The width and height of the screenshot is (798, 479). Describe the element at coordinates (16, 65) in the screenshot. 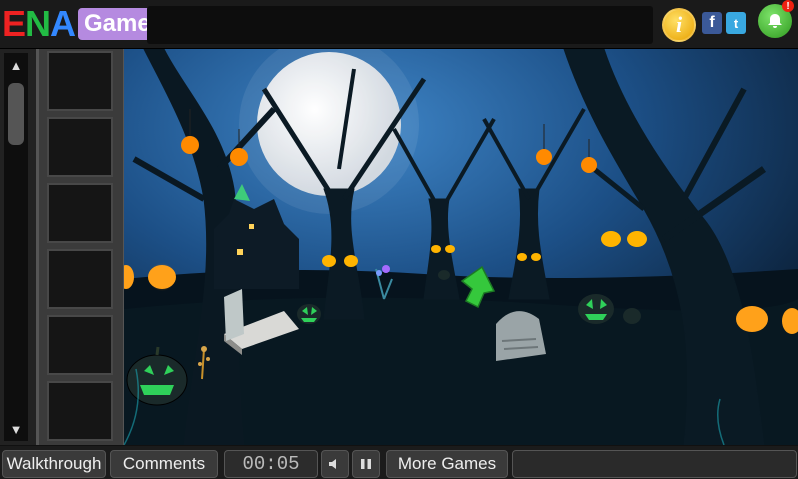

I see `scroll-up-arrow-icon: ▲` at that location.